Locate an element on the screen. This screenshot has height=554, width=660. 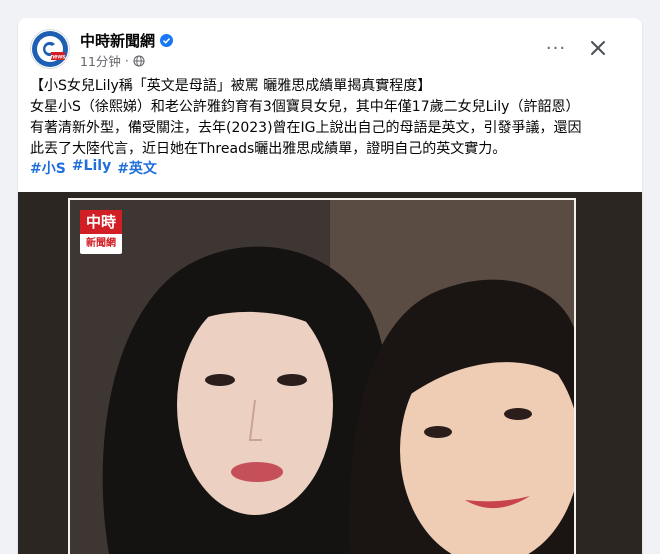
hashtag-list: #小S #Lily #英文 is located at coordinates (93, 168).